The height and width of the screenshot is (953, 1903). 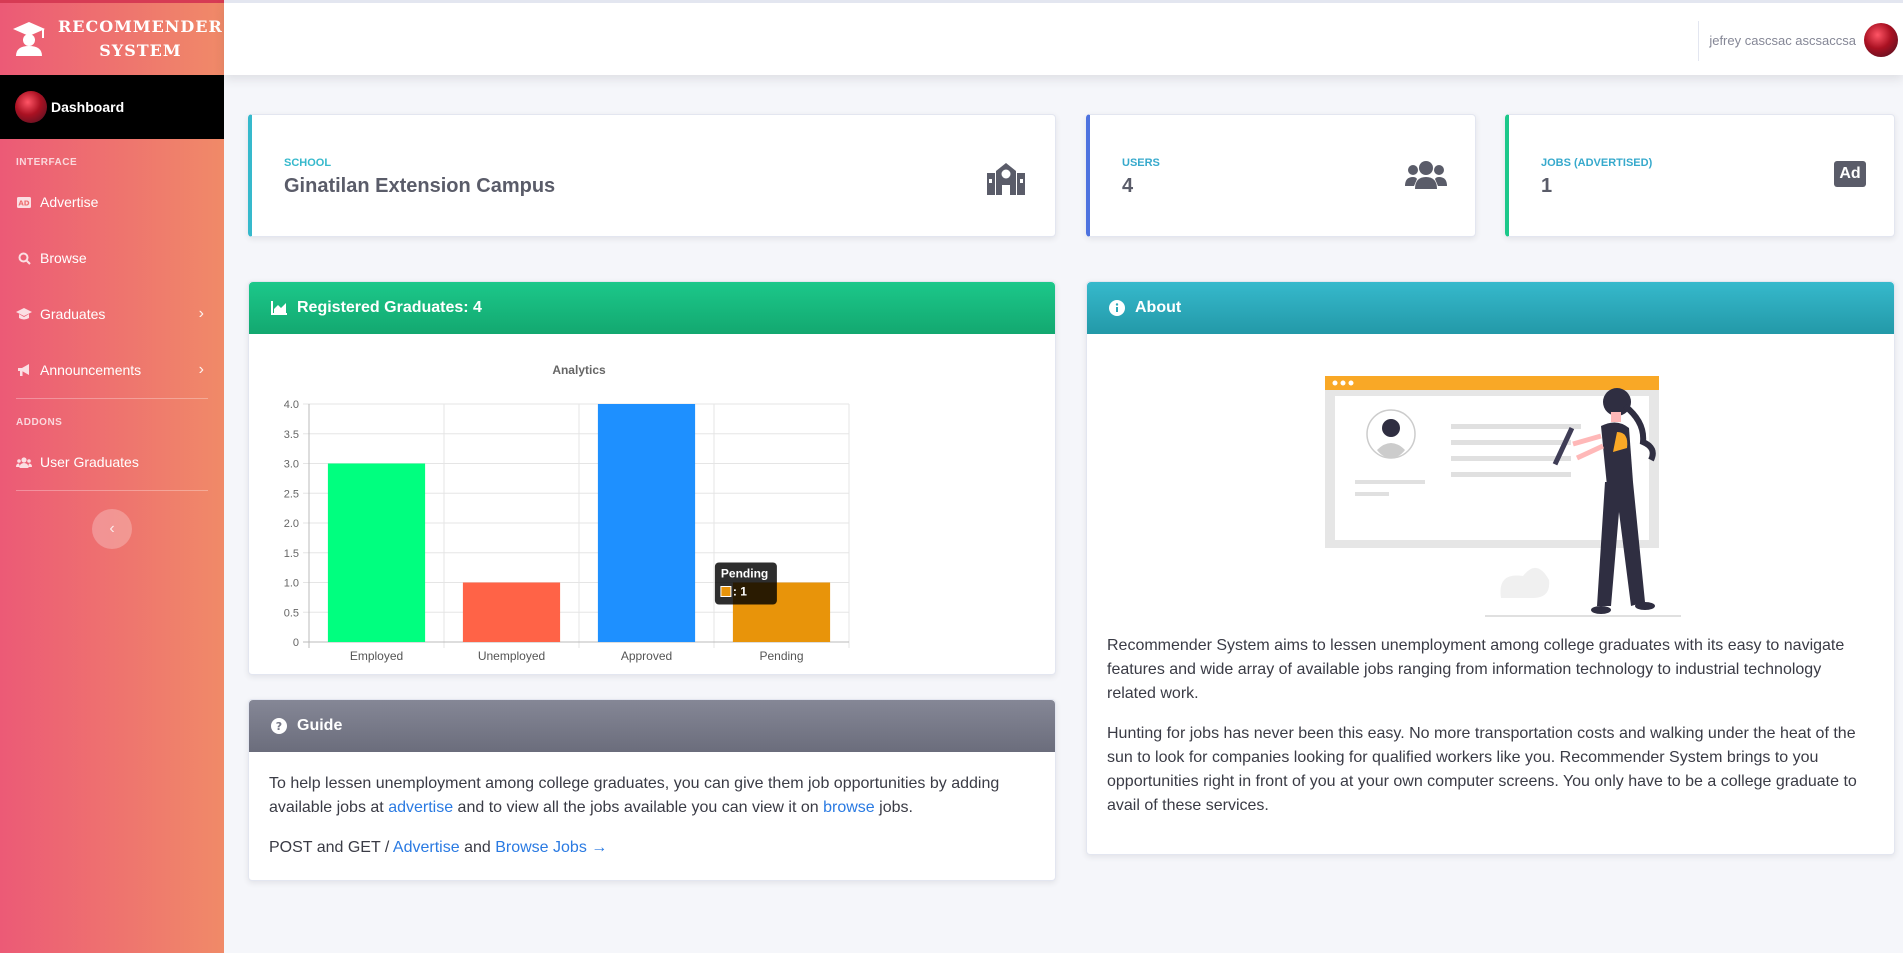 I want to click on advertise-link: advertise, so click(x=420, y=807).